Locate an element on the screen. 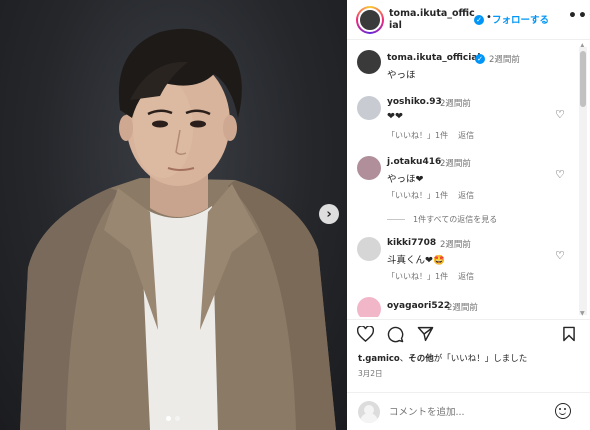  comment-username: j.otaku416 is located at coordinates (414, 162).